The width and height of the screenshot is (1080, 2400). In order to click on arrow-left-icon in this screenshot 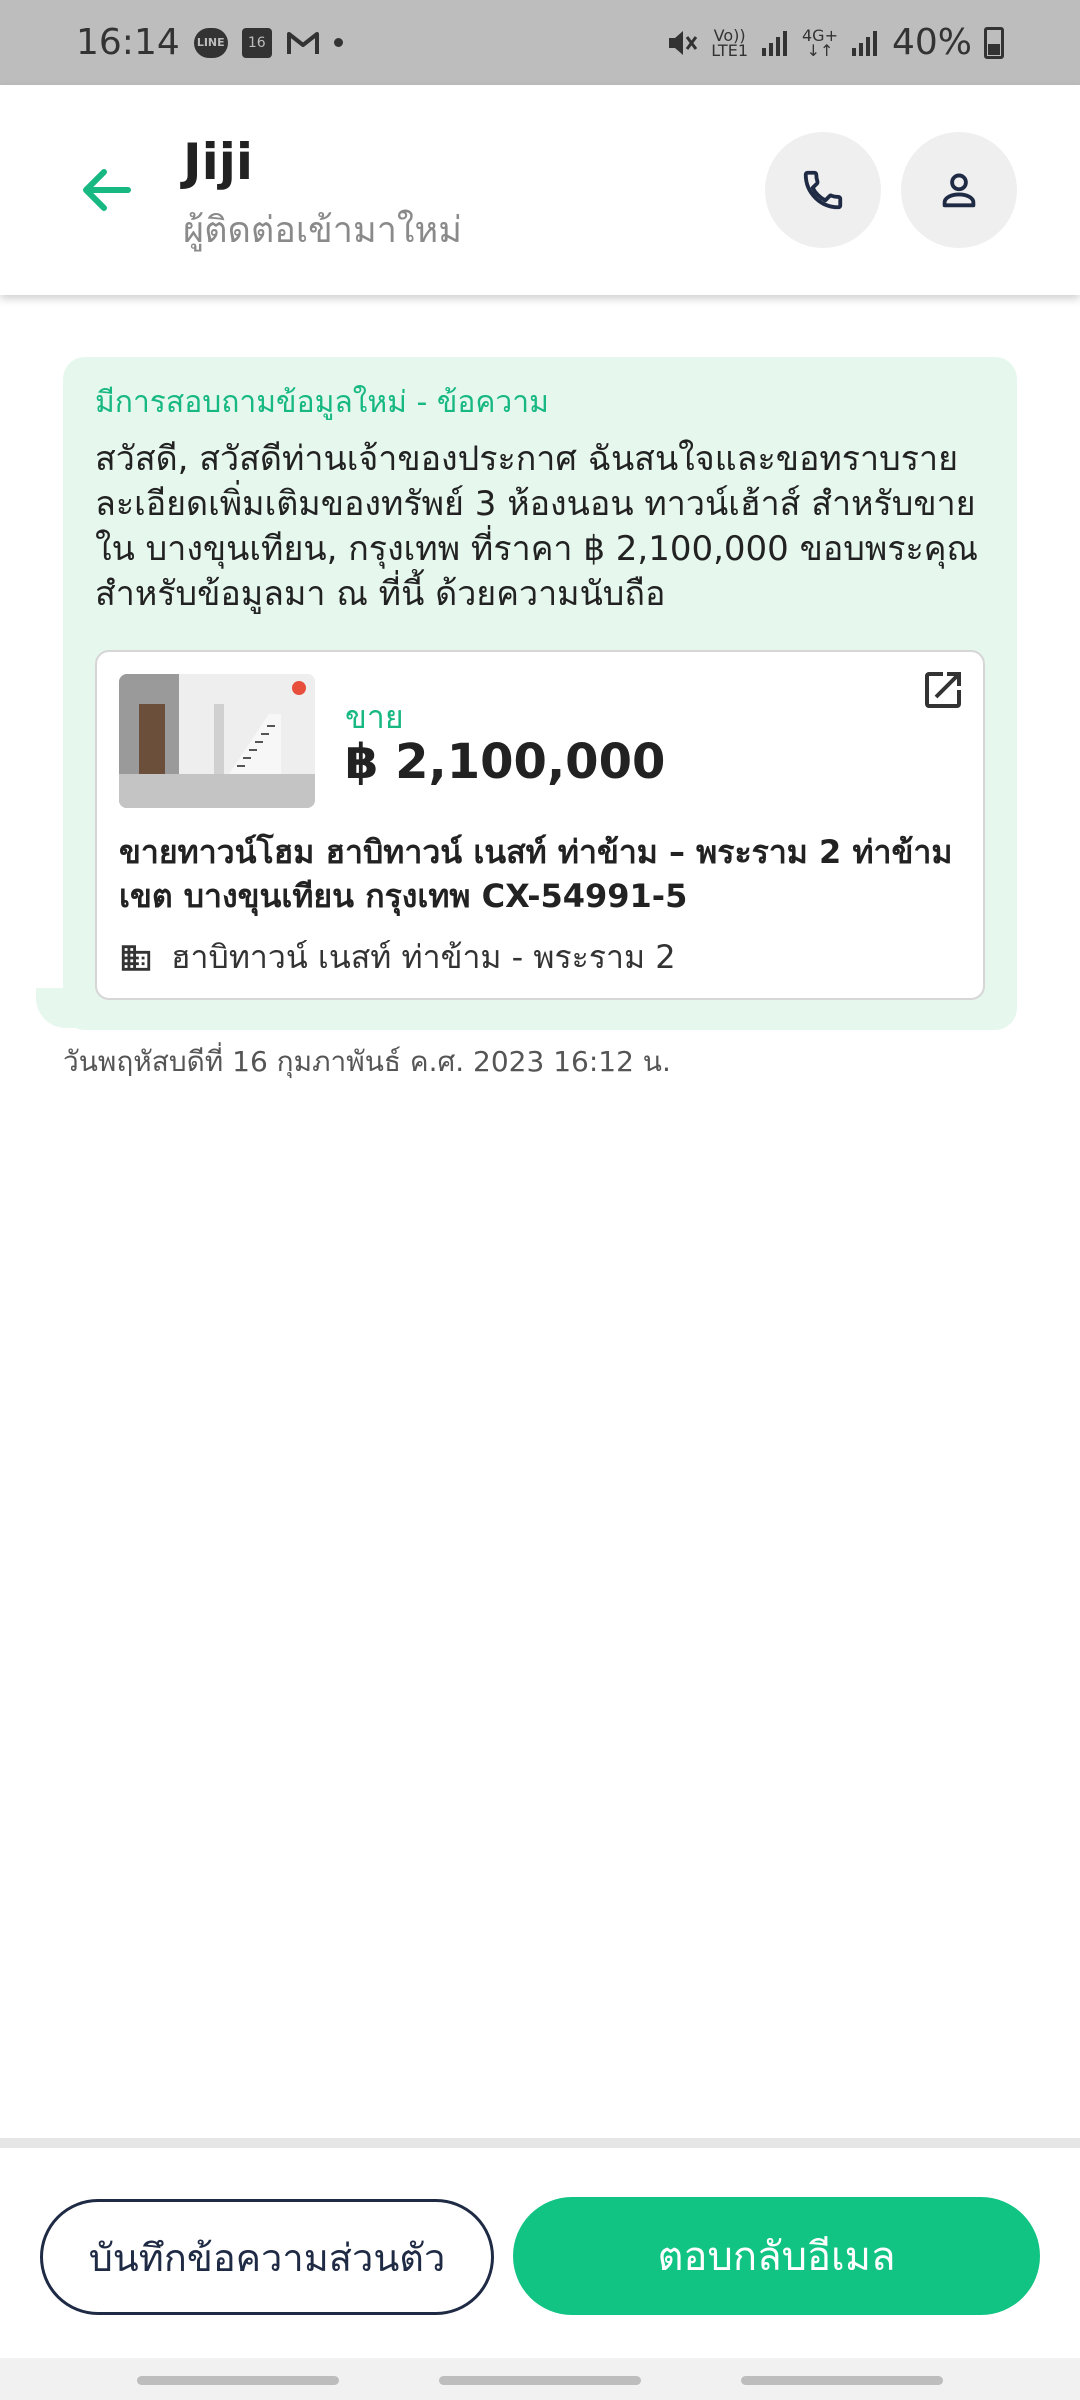, I will do `click(107, 190)`.